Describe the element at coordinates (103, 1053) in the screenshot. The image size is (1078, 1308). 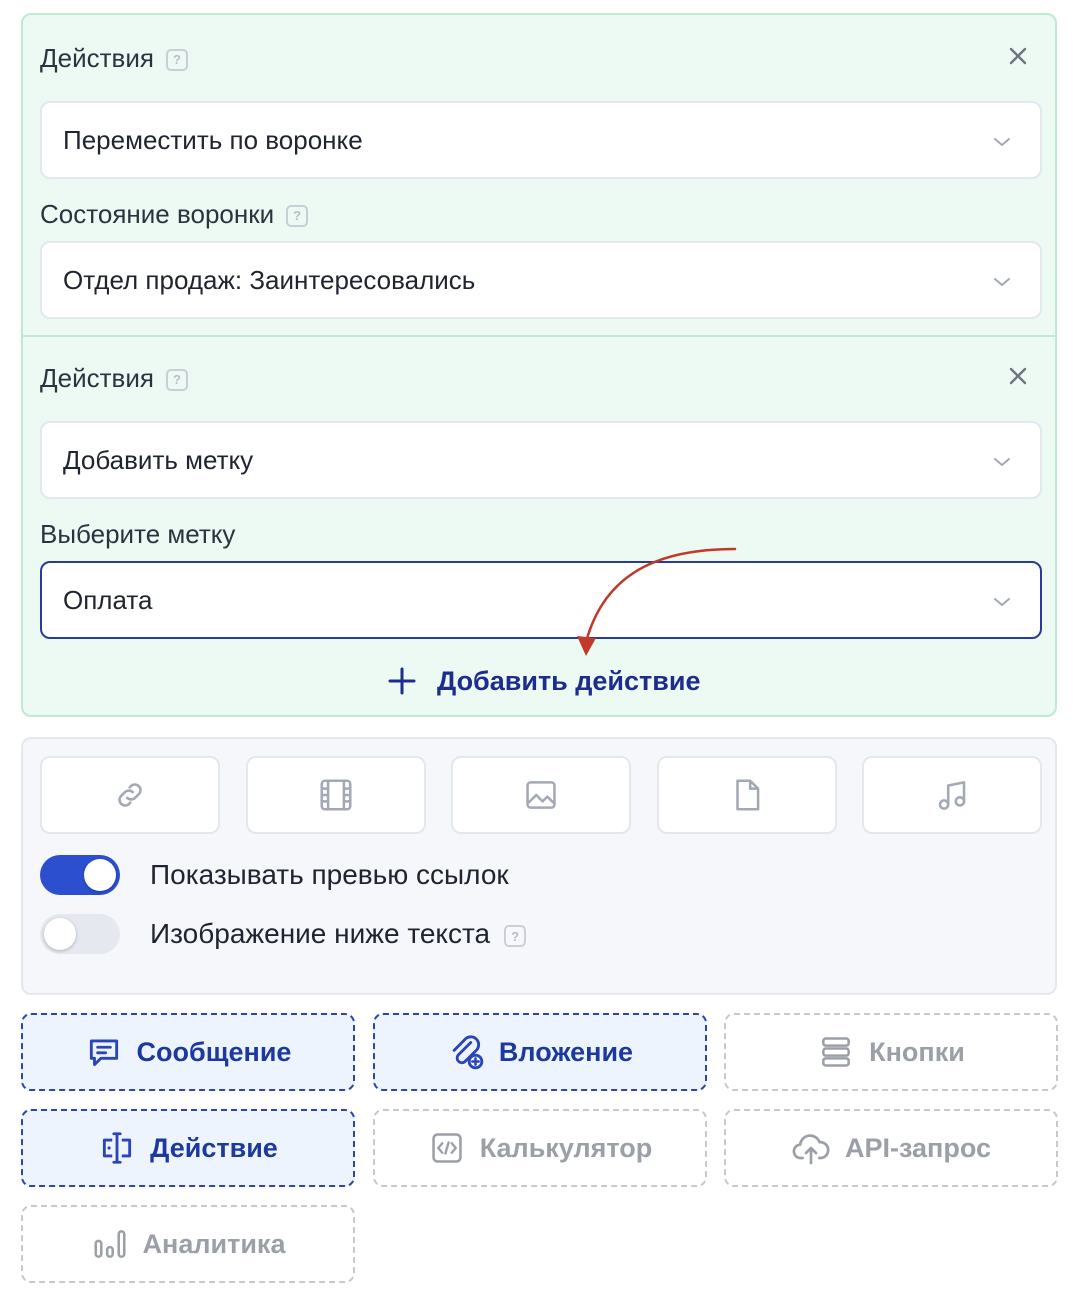
I see `message-icon` at that location.